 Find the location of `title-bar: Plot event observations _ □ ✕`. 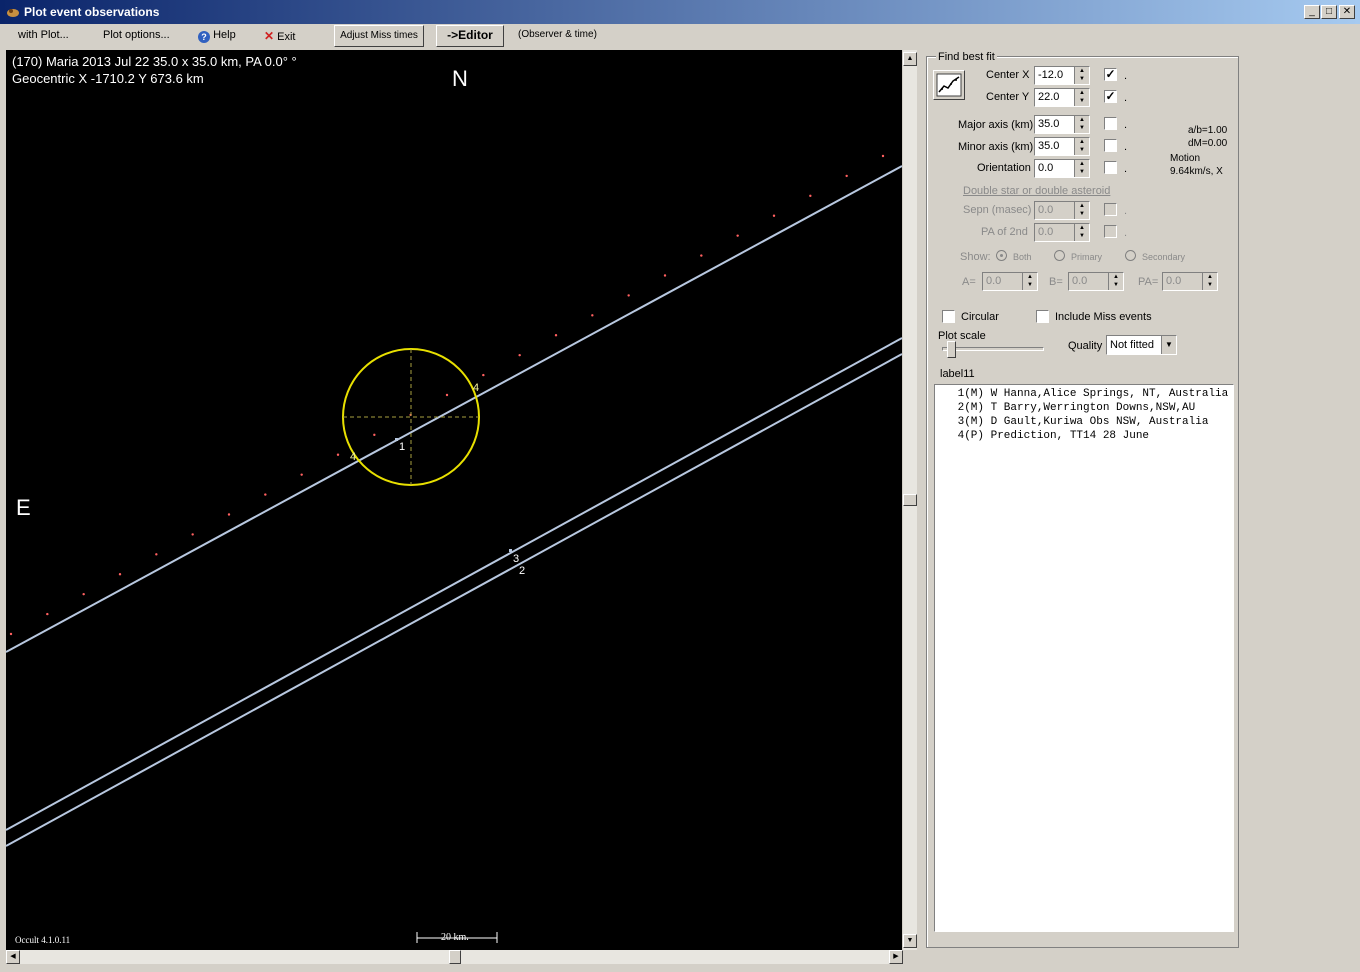

title-bar: Plot event observations _ □ ✕ is located at coordinates (680, 12).